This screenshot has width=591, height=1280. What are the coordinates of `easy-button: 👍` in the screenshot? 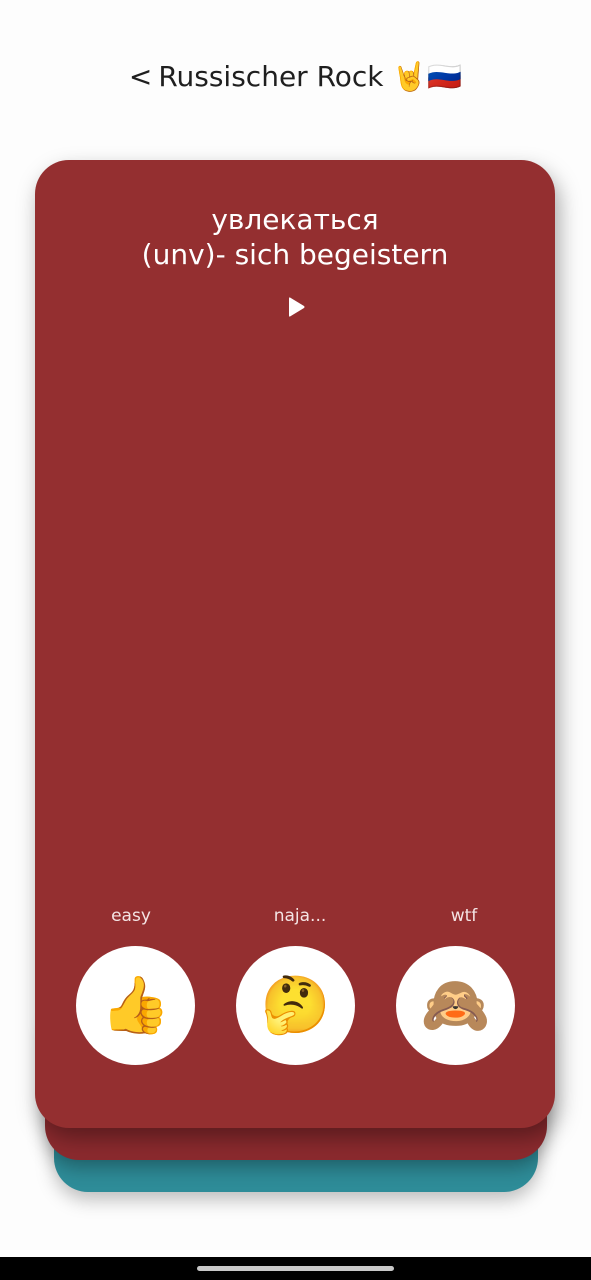 It's located at (135, 1005).